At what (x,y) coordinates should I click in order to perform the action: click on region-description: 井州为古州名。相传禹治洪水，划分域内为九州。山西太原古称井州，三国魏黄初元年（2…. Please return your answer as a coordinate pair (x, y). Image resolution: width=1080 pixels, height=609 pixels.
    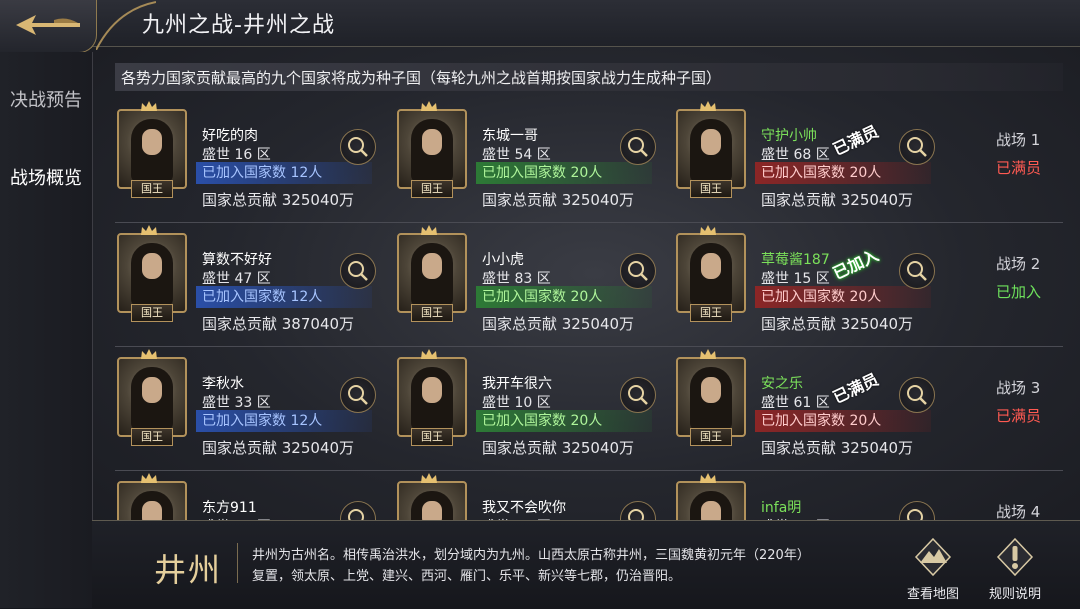
    Looking at the image, I should click on (531, 566).